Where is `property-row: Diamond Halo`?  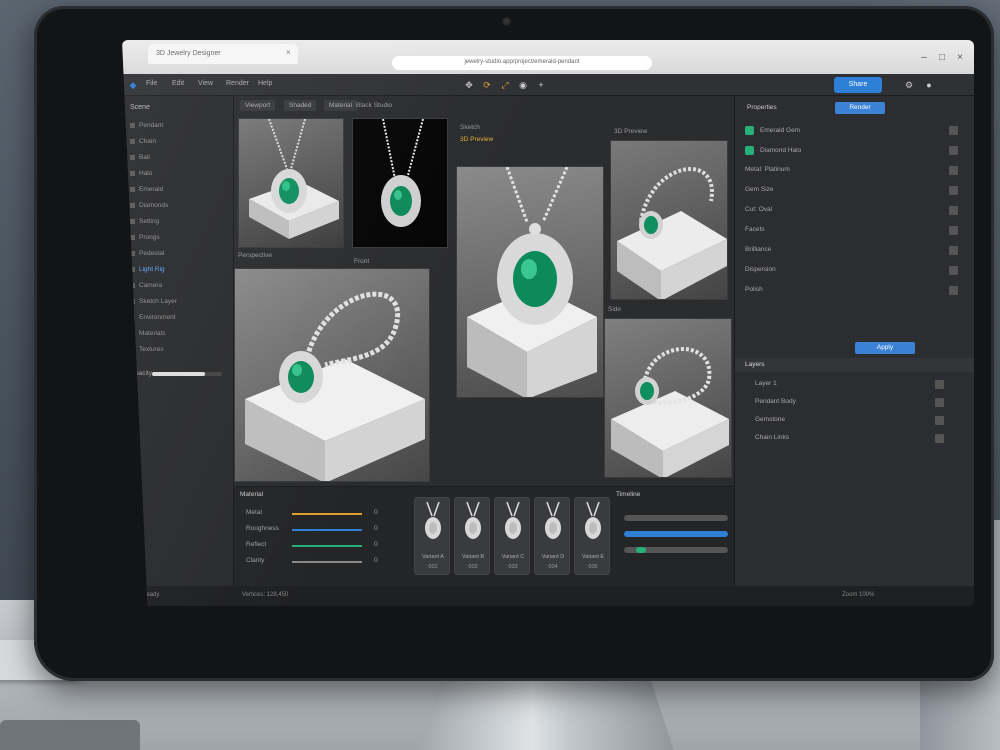
property-row: Diamond Halo is located at coordinates (773, 150).